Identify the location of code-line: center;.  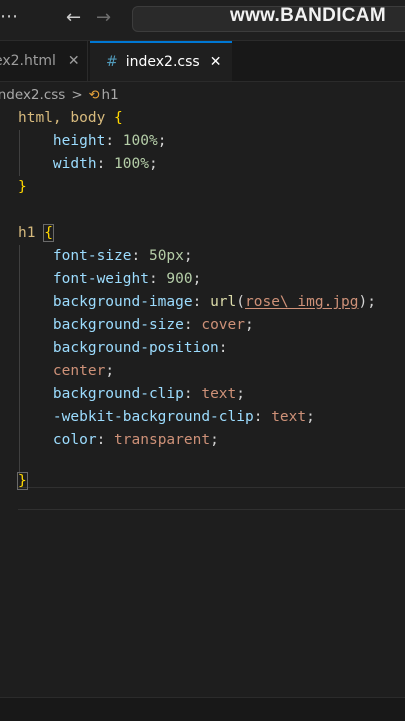
(83, 371).